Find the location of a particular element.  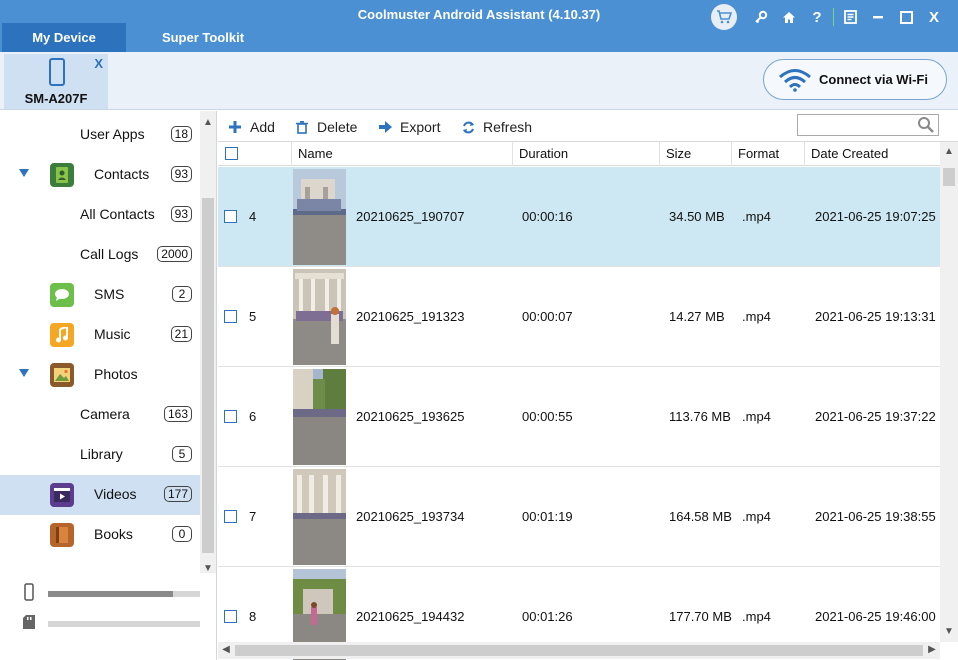

tab-my-device: My Device is located at coordinates (64, 37).